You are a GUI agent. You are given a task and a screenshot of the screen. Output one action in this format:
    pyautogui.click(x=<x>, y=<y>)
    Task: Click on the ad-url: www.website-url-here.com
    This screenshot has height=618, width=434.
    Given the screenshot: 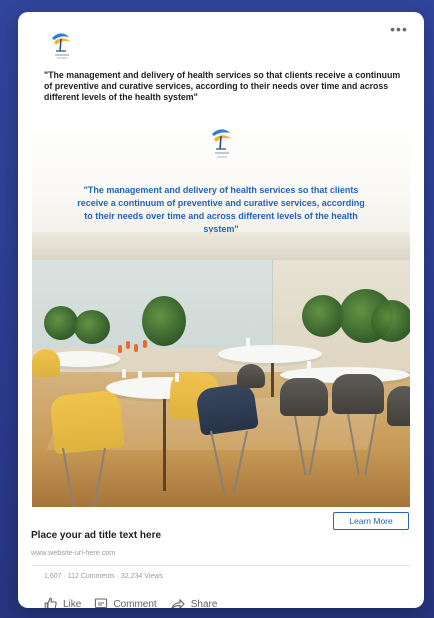 What is the action you would take?
    pyautogui.click(x=73, y=552)
    